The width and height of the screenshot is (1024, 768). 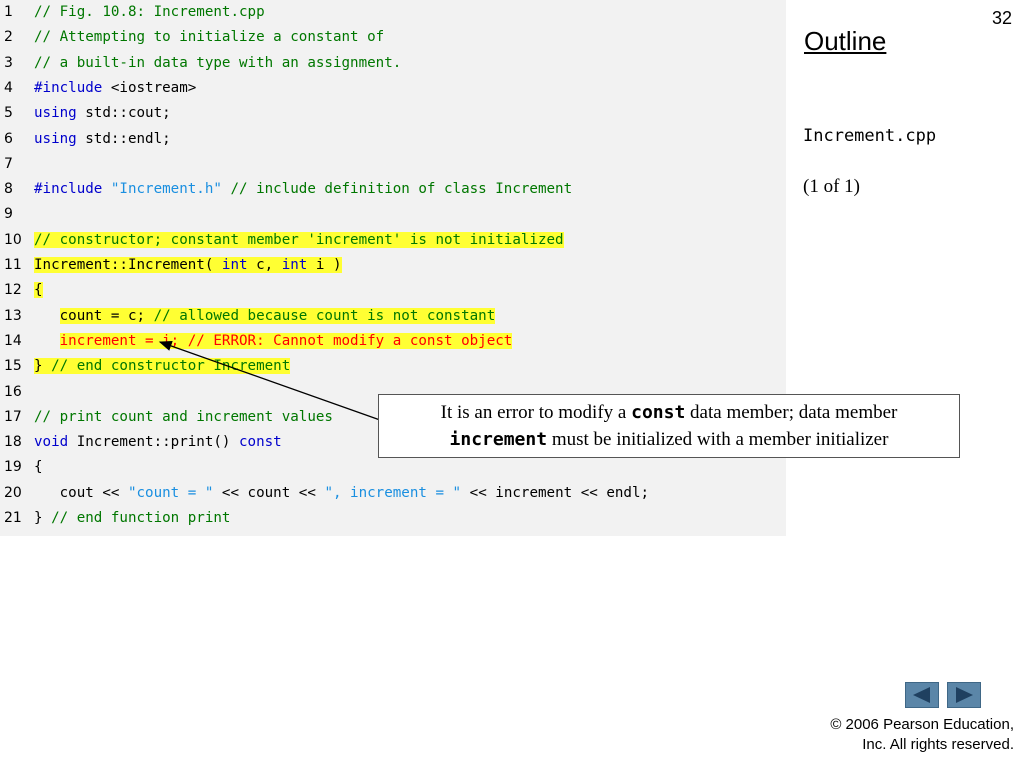 I want to click on callout-text-2: data member; data member, so click(x=791, y=412).